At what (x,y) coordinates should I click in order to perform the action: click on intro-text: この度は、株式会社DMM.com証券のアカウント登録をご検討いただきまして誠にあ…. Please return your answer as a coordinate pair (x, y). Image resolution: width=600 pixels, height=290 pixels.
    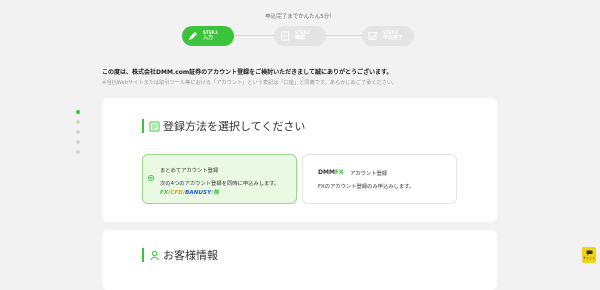
    Looking at the image, I should click on (247, 72).